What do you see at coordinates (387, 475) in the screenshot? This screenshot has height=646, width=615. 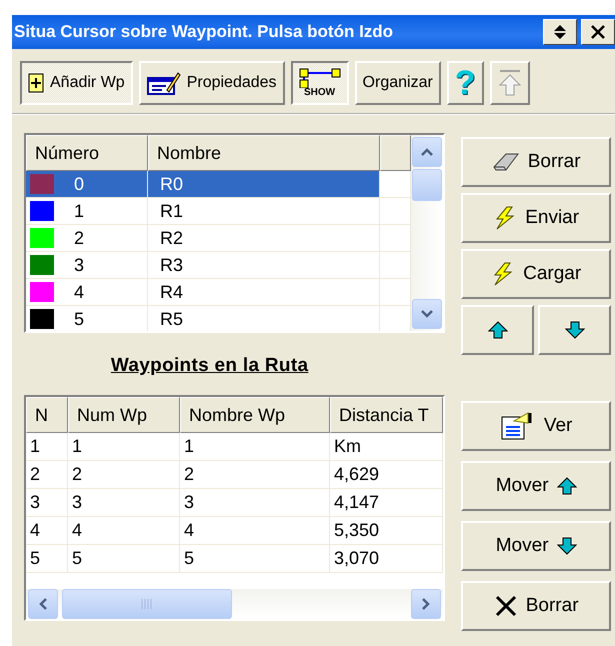 I see `table-cell: 4,629` at bounding box center [387, 475].